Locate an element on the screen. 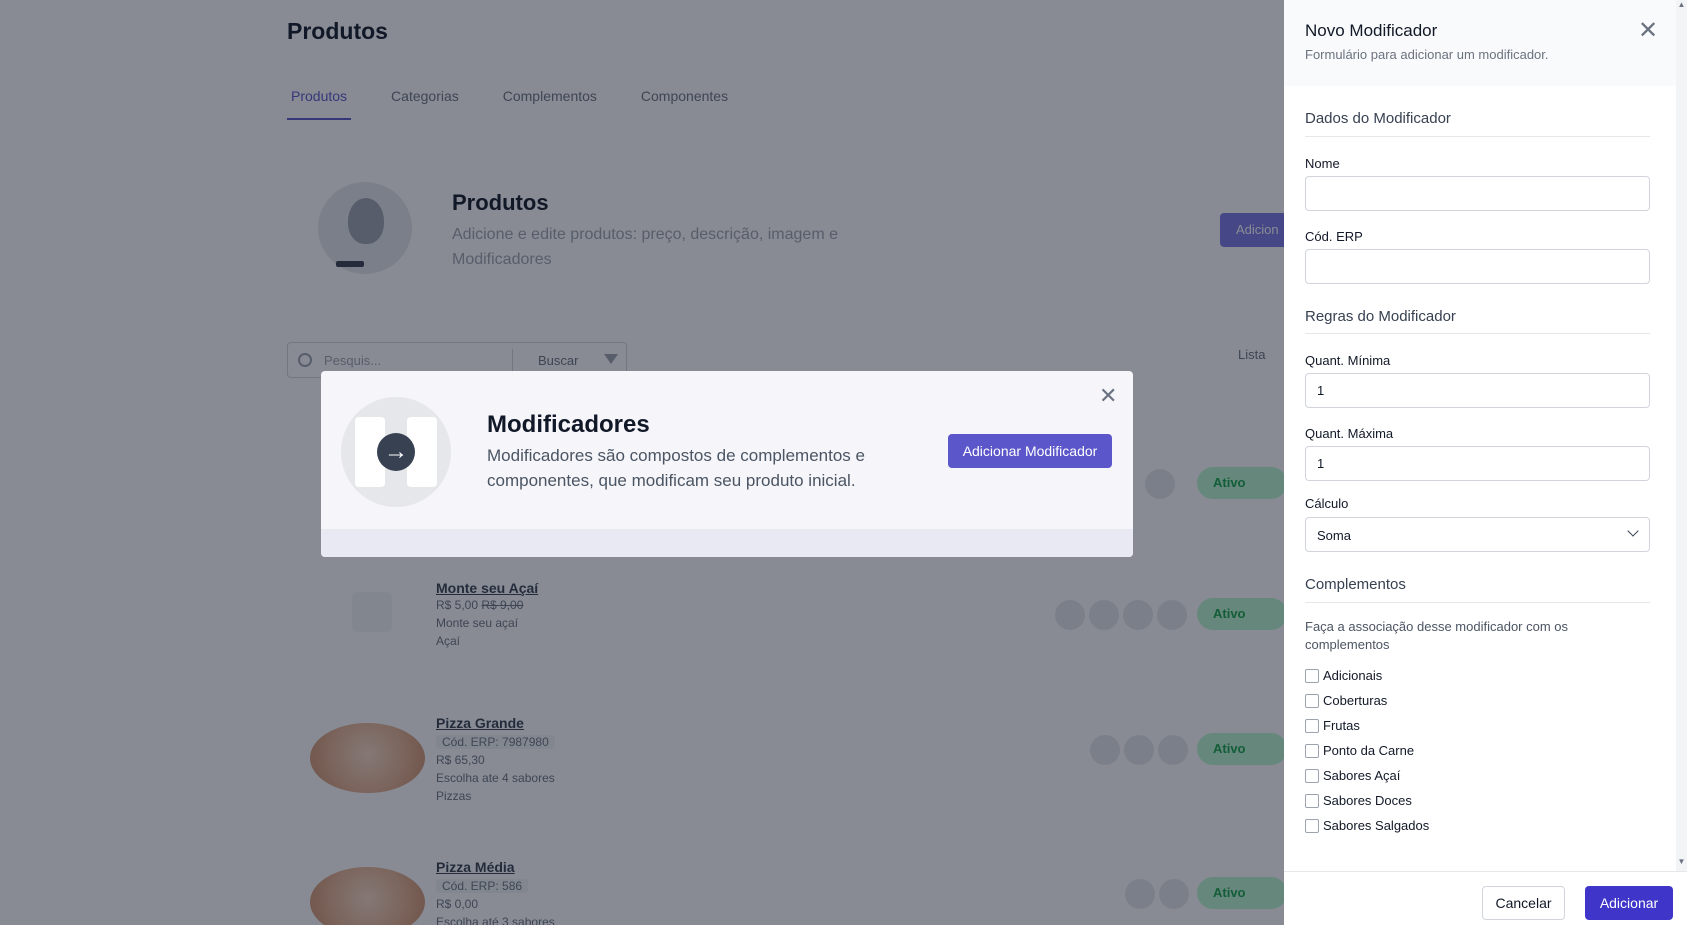 The width and height of the screenshot is (1687, 925). section-title: Regras do Modificador is located at coordinates (1380, 316).